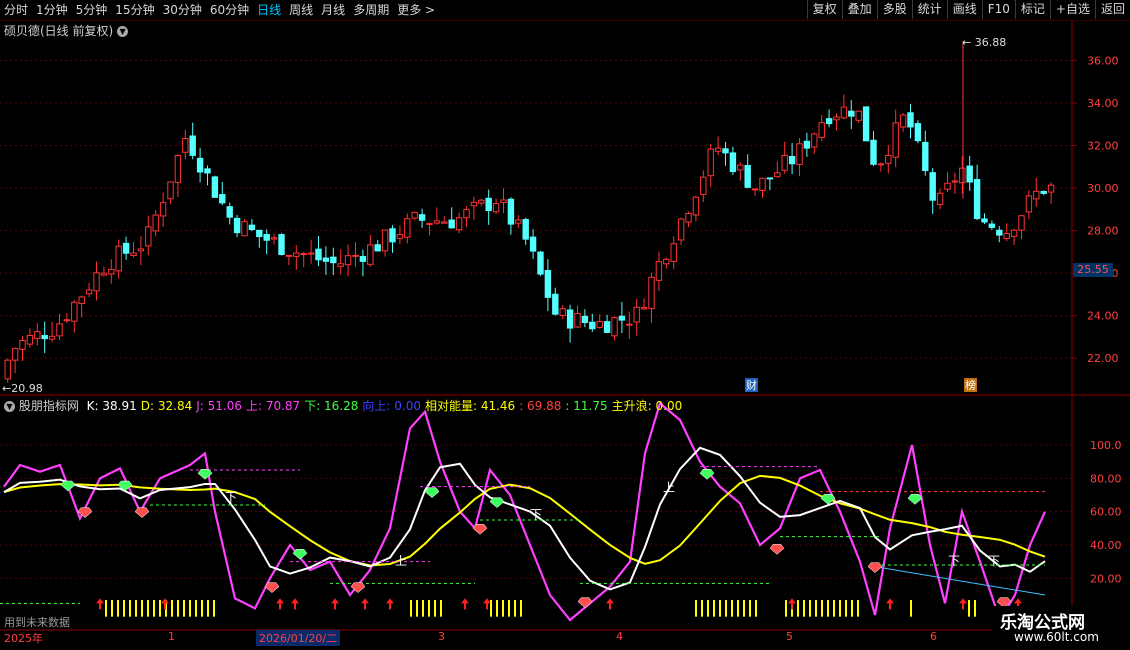 This screenshot has height=650, width=1130. I want to click on time-label-1: 1, so click(171, 636).